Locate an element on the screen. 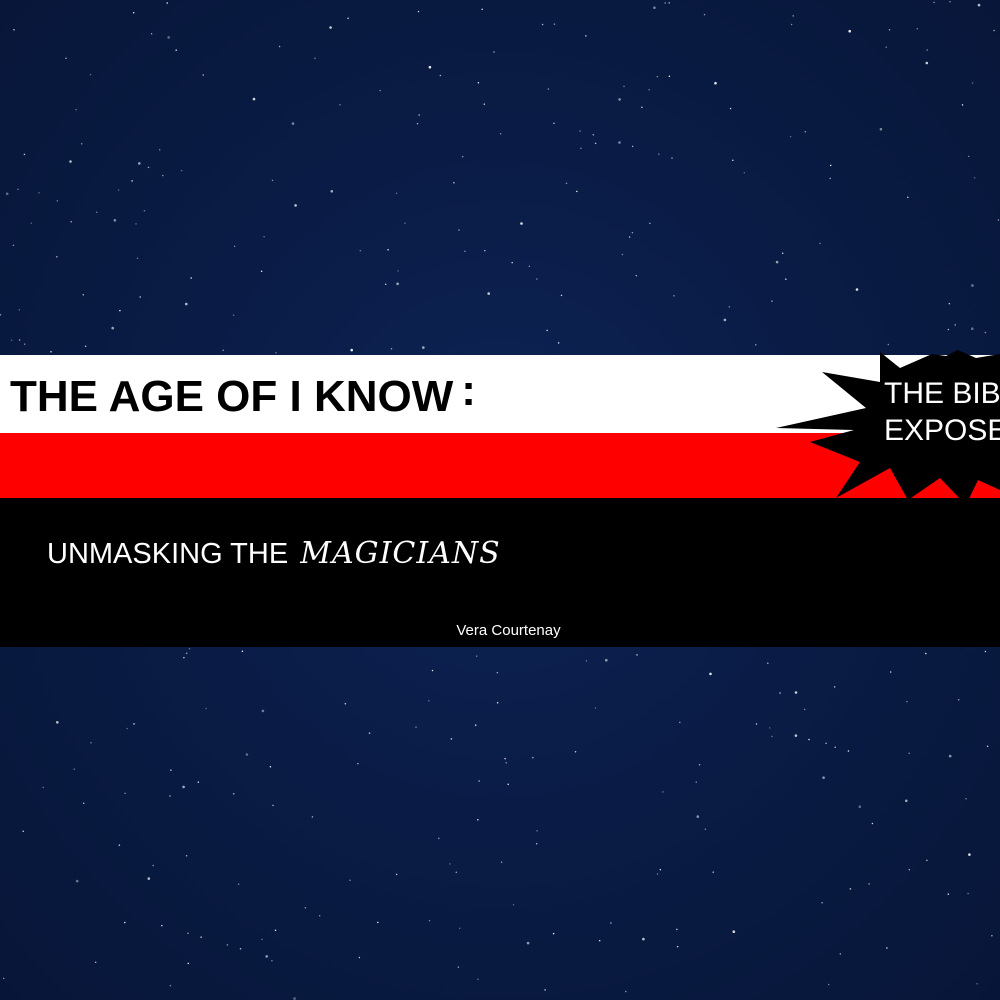 The image size is (1000, 1000). slide-title: THE AGE OF I KNOW: is located at coordinates (243, 394).